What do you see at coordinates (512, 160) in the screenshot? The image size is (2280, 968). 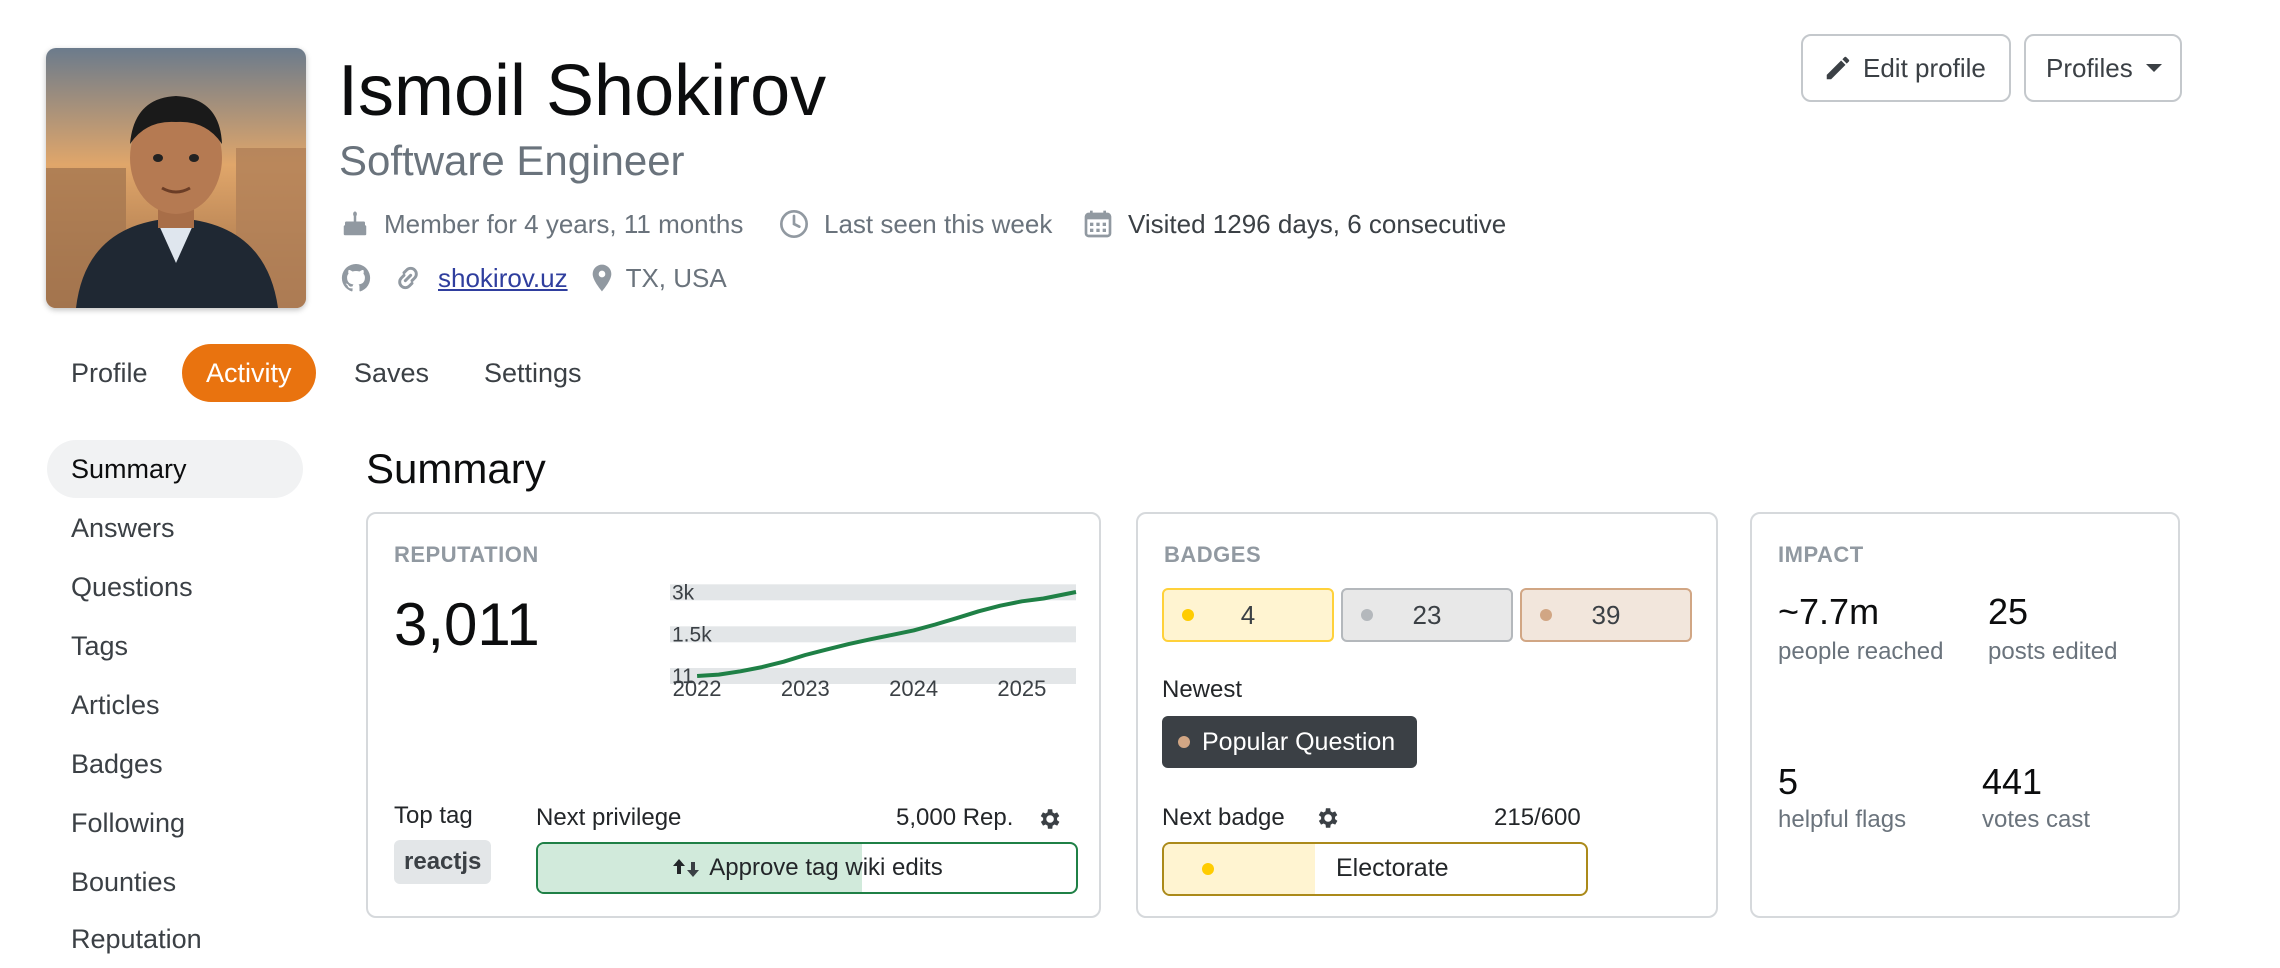 I see `profile-title: Software Engineer` at bounding box center [512, 160].